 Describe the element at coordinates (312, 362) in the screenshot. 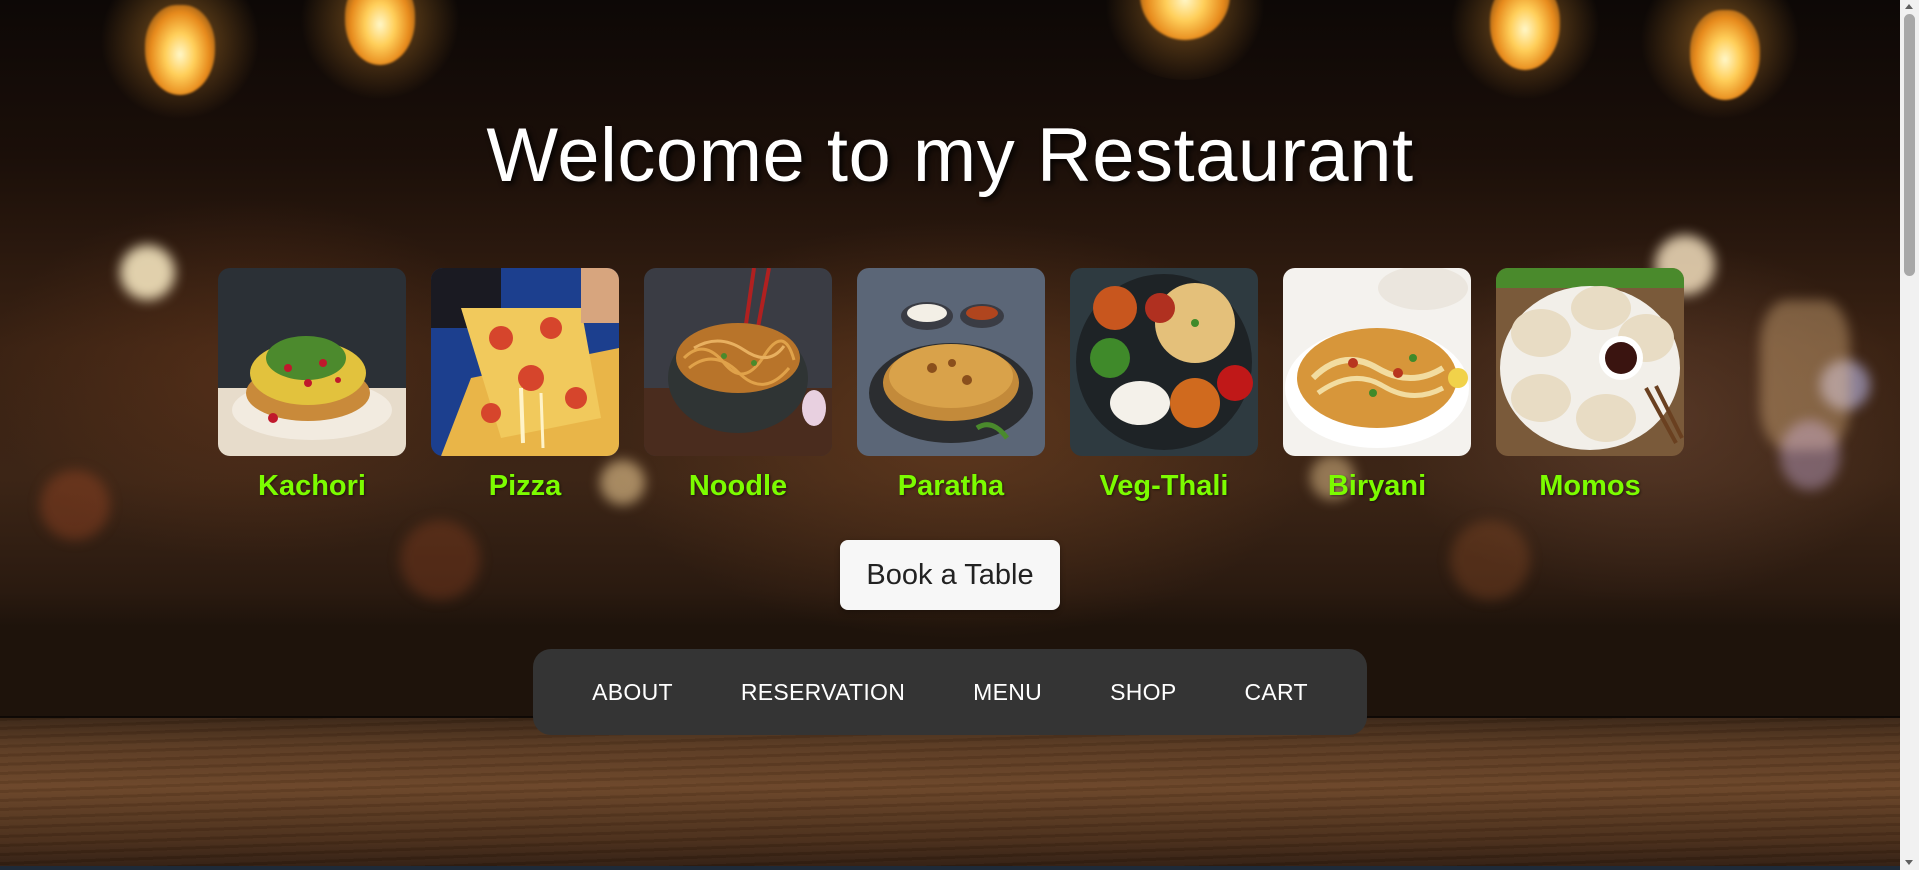

I see `kachori-image` at that location.